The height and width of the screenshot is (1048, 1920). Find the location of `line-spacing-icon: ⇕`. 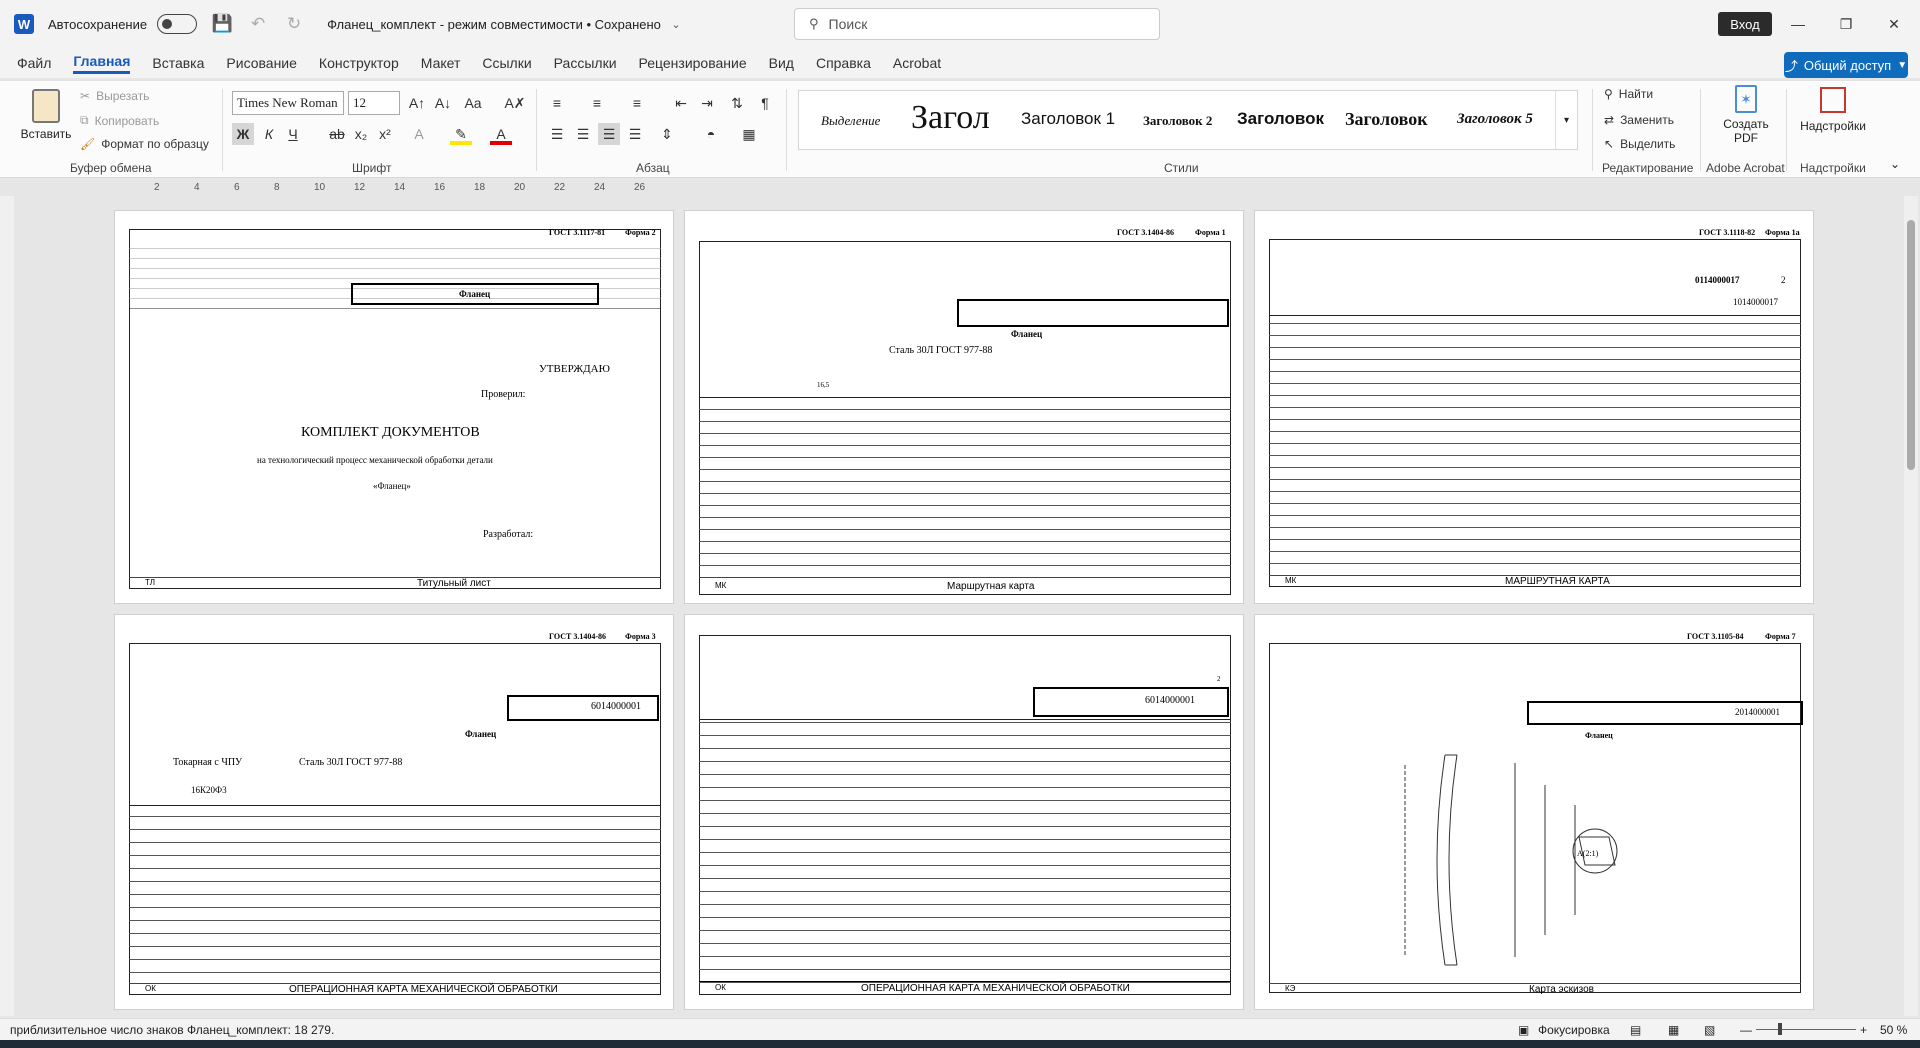

line-spacing-icon: ⇕ is located at coordinates (667, 134).